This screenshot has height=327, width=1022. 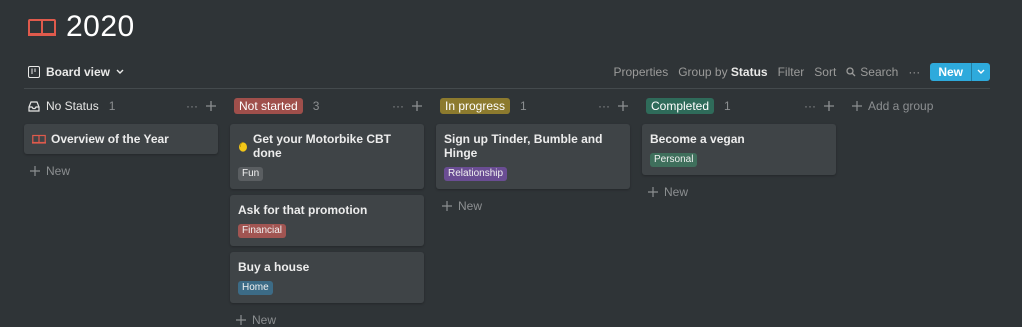 I want to click on card-title: Overview of the Year, so click(x=110, y=139).